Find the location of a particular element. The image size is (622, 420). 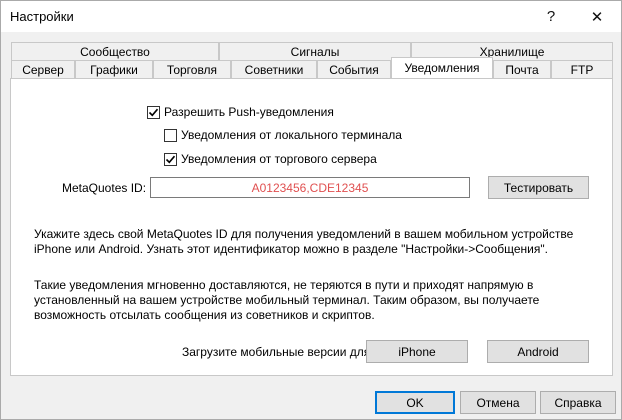

cancel-button: Отмена is located at coordinates (498, 402).